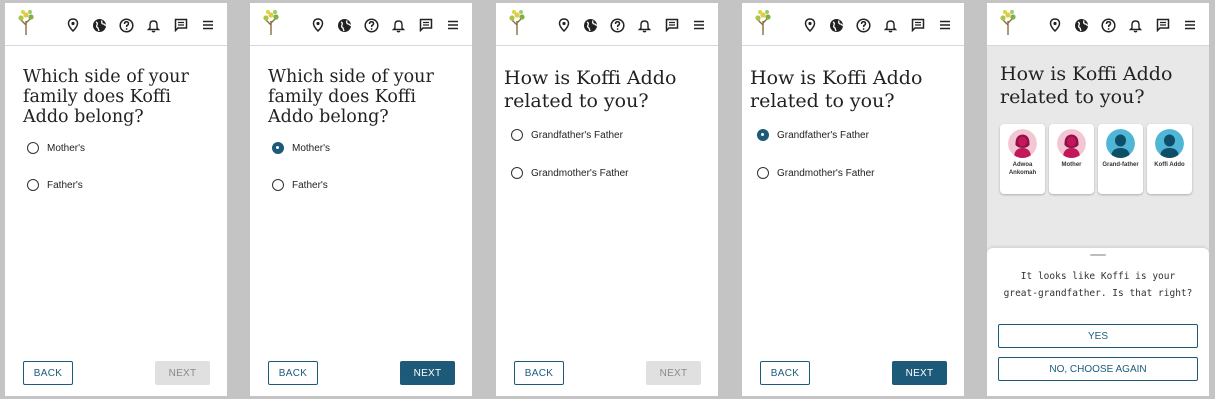 The image size is (1215, 399). What do you see at coordinates (1022, 169) in the screenshot?
I see `person-name: Adwoa Ankomah` at bounding box center [1022, 169].